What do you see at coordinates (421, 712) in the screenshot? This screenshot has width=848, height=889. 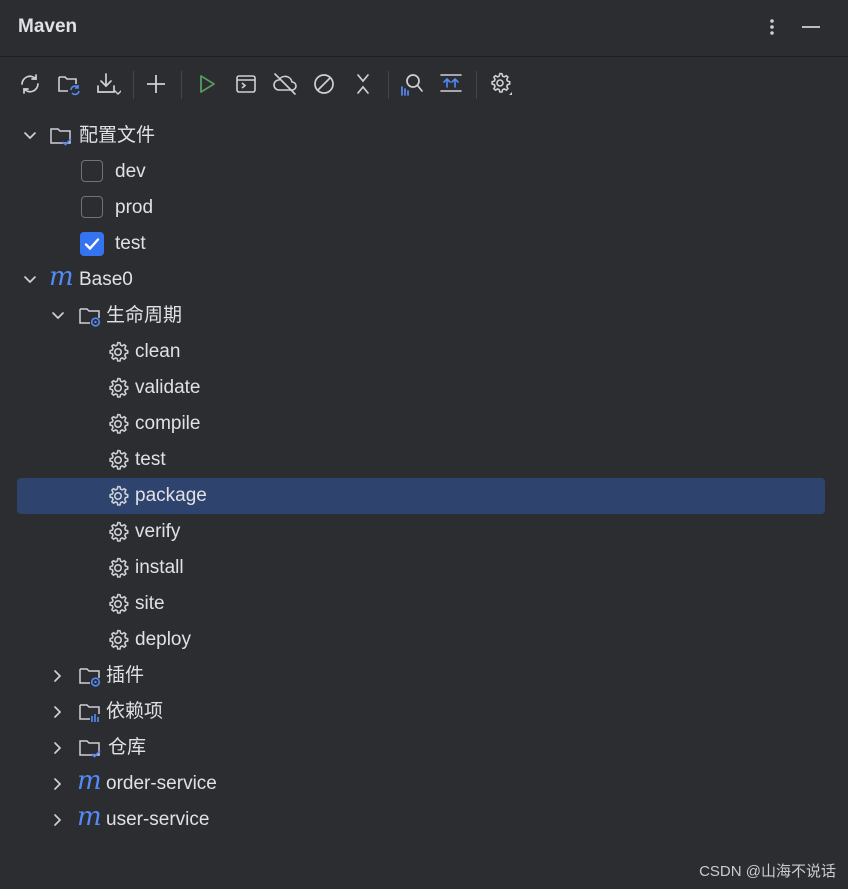 I see `tree-node-dependencies: 依赖项` at bounding box center [421, 712].